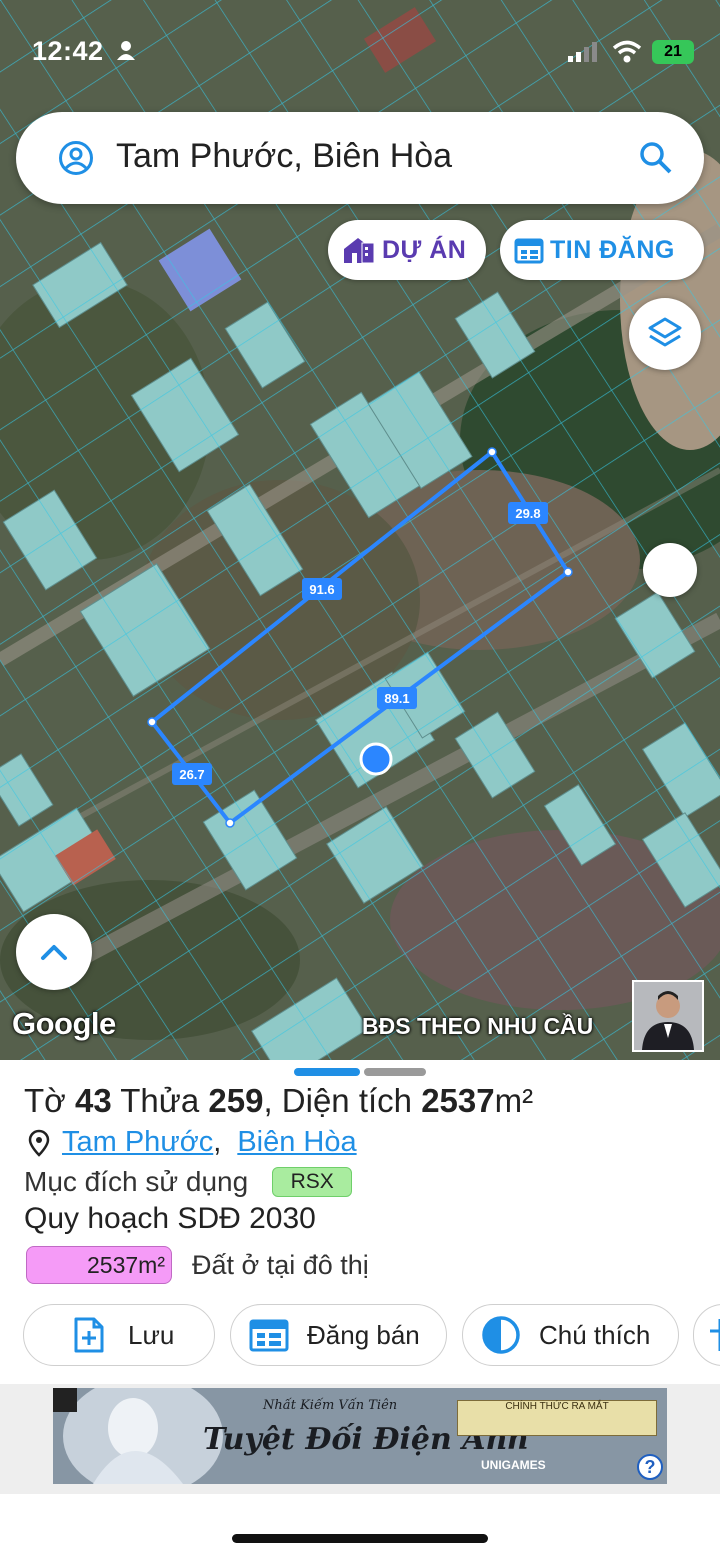 The width and height of the screenshot is (720, 1559). What do you see at coordinates (360, 1538) in the screenshot?
I see `home-indicator` at bounding box center [360, 1538].